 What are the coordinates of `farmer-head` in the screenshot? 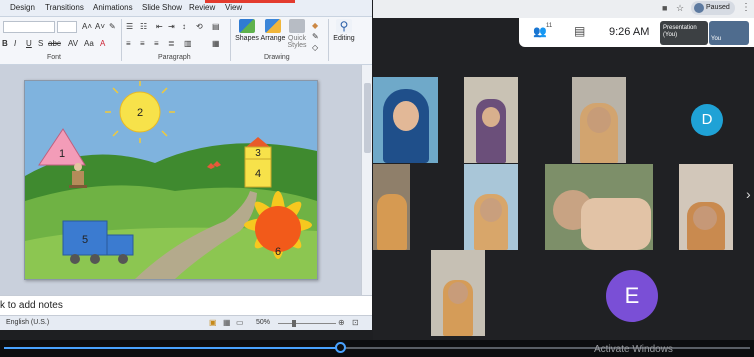 It's located at (78, 167).